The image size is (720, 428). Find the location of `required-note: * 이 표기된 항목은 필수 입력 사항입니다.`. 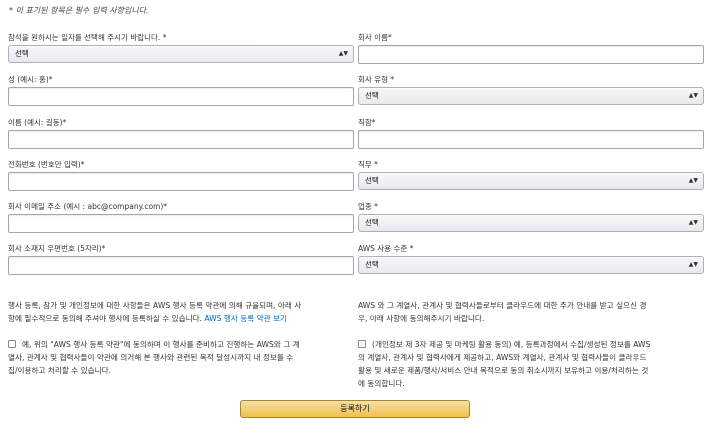

required-note: * 이 표기된 항목은 필수 입력 사항입니다. is located at coordinates (79, 10).